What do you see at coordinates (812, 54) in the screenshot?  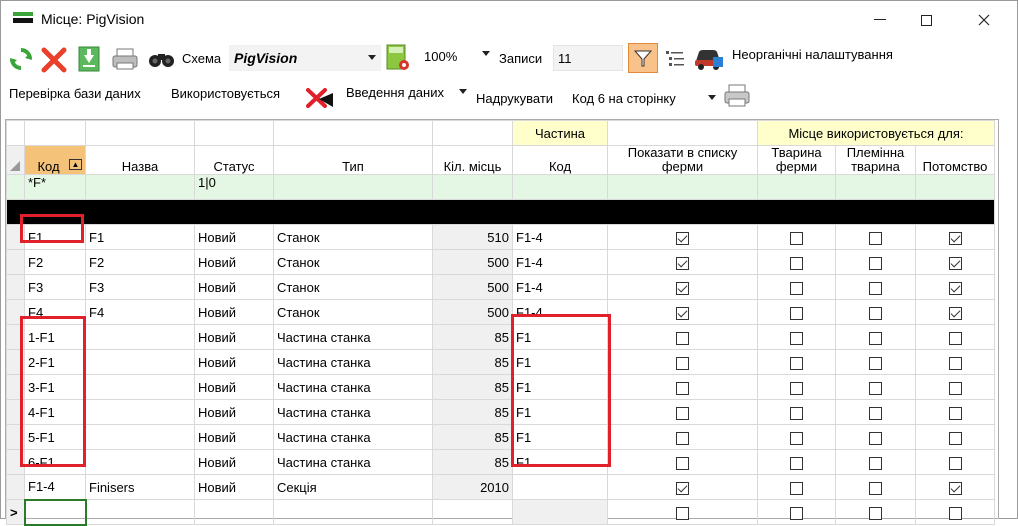 I see `unlimited-settings-label: Неорганічні налаштування` at bounding box center [812, 54].